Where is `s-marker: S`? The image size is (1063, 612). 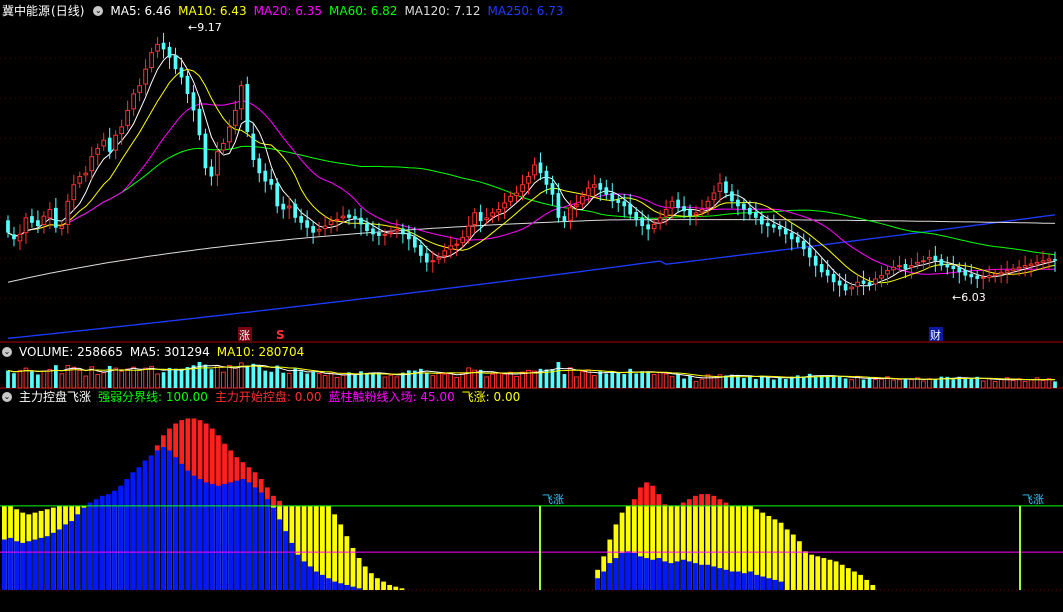 s-marker: S is located at coordinates (280, 335).